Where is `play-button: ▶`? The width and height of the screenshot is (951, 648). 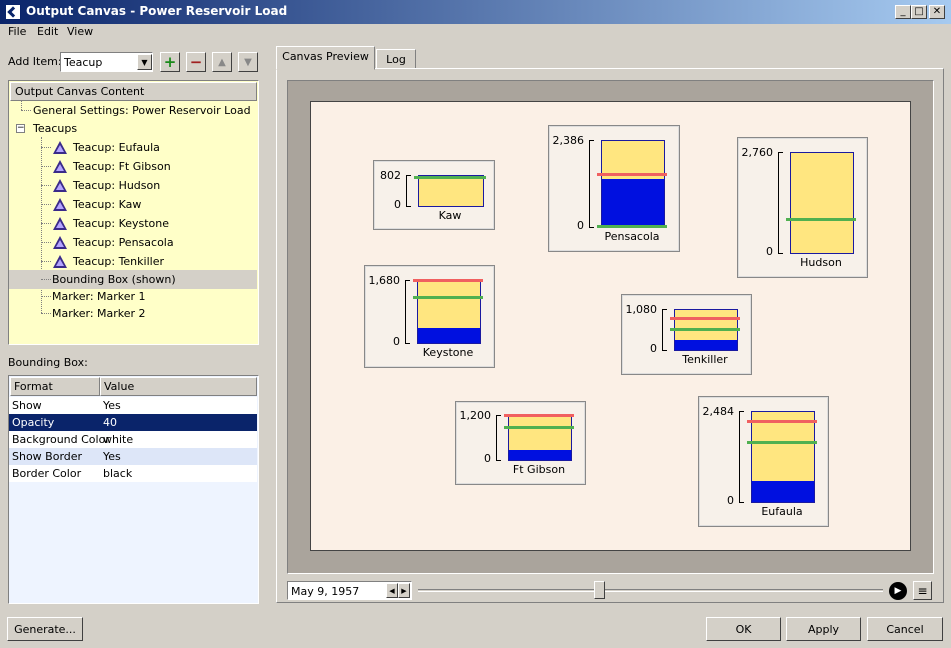
play-button: ▶ is located at coordinates (898, 591).